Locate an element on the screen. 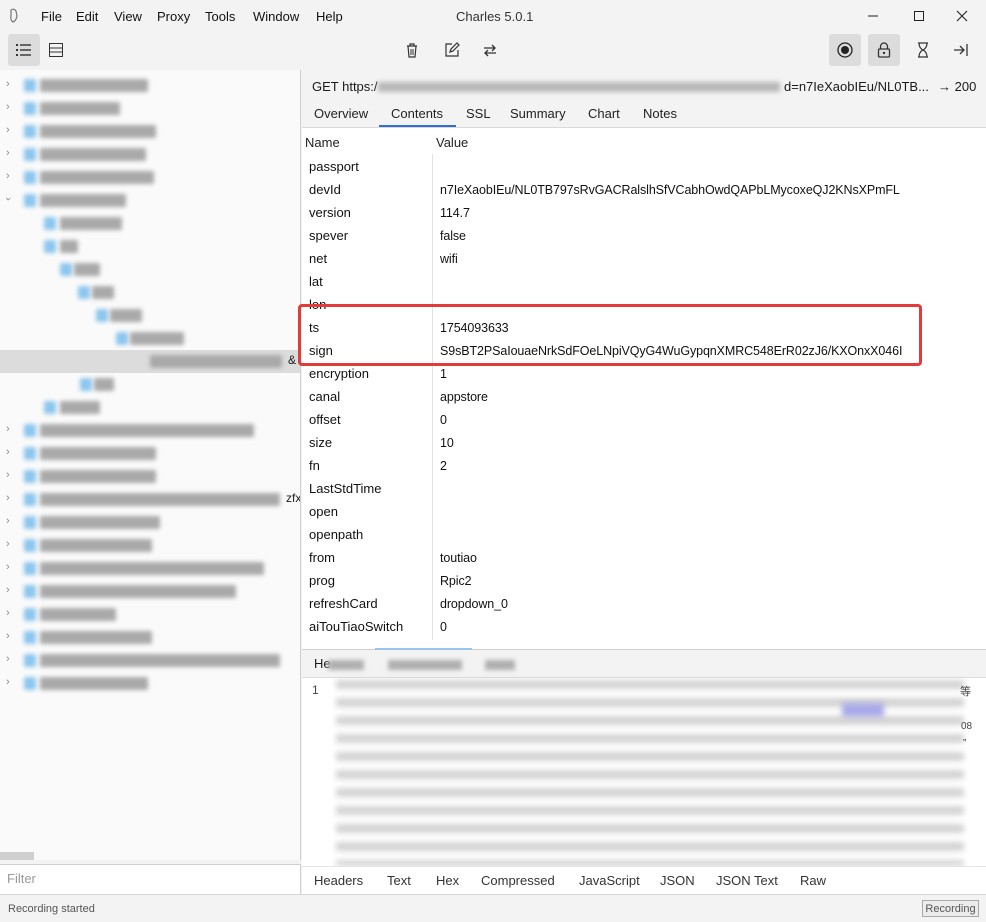 Image resolution: width=986 pixels, height=922 pixels. edit-icon is located at coordinates (452, 50).